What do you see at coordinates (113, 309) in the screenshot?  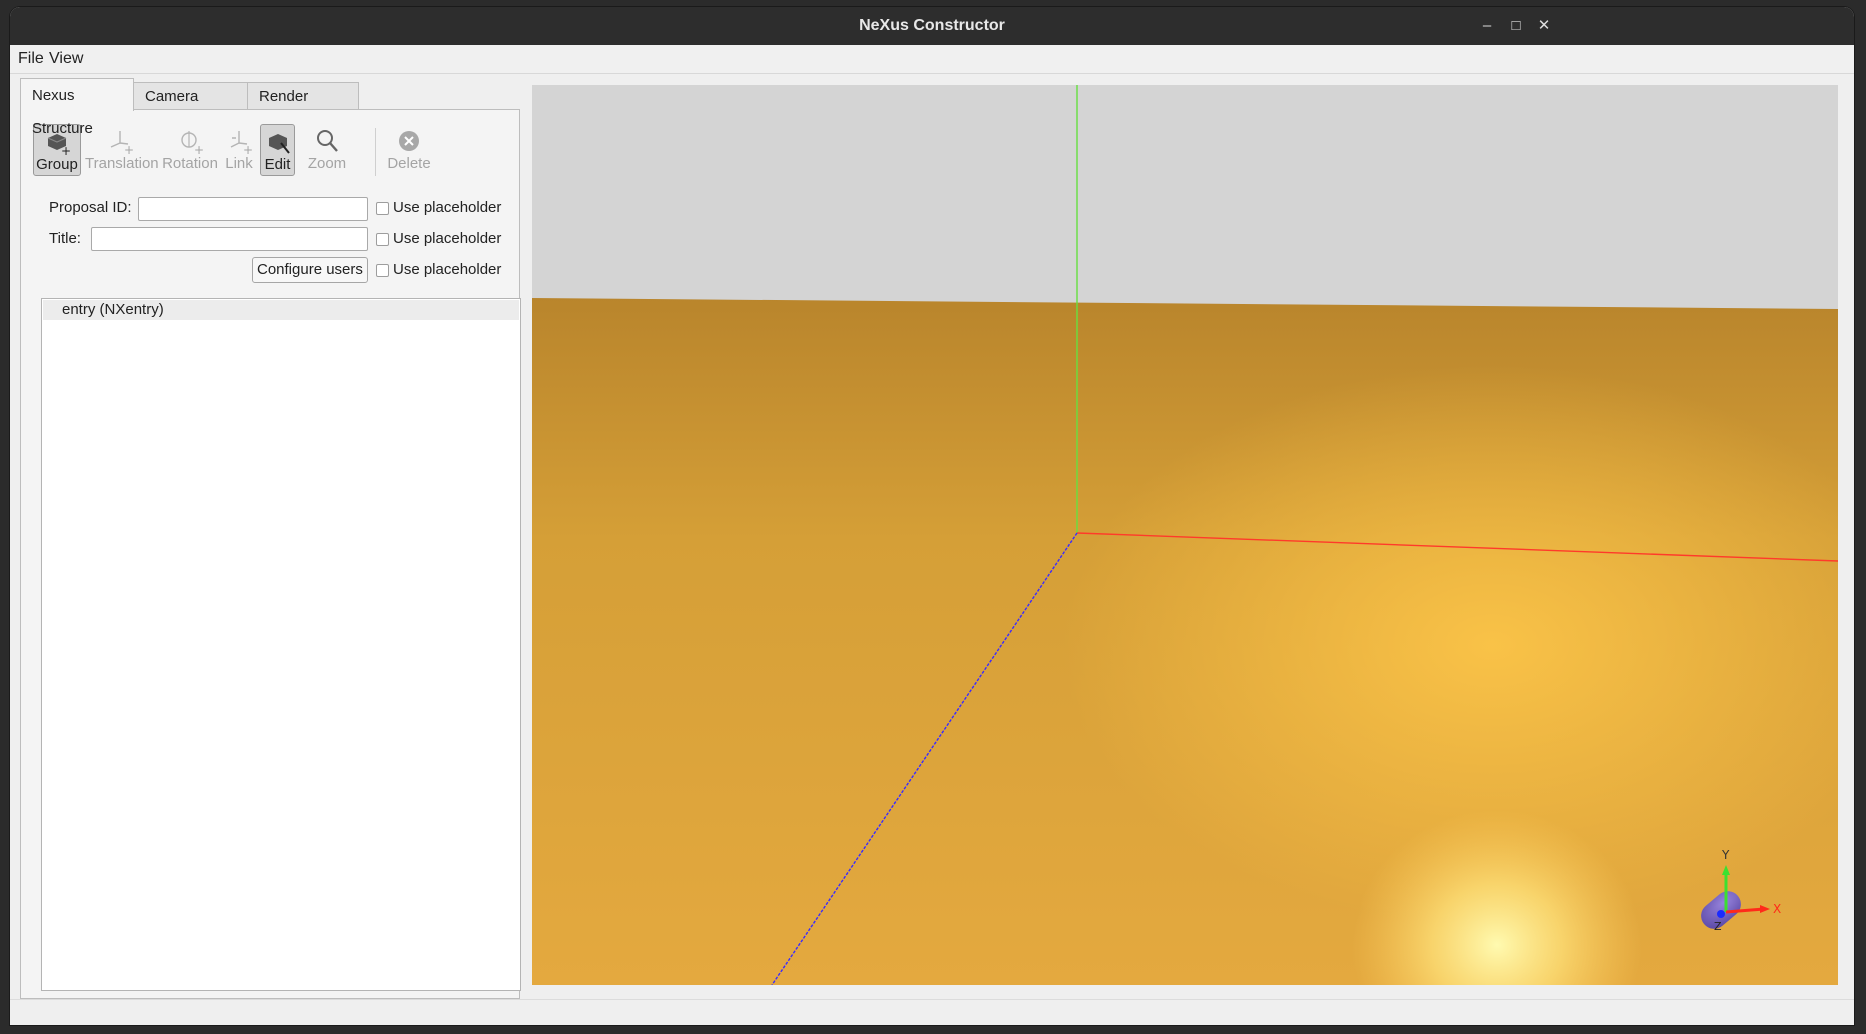 I see `tree-item-label: entry (NXentry)` at bounding box center [113, 309].